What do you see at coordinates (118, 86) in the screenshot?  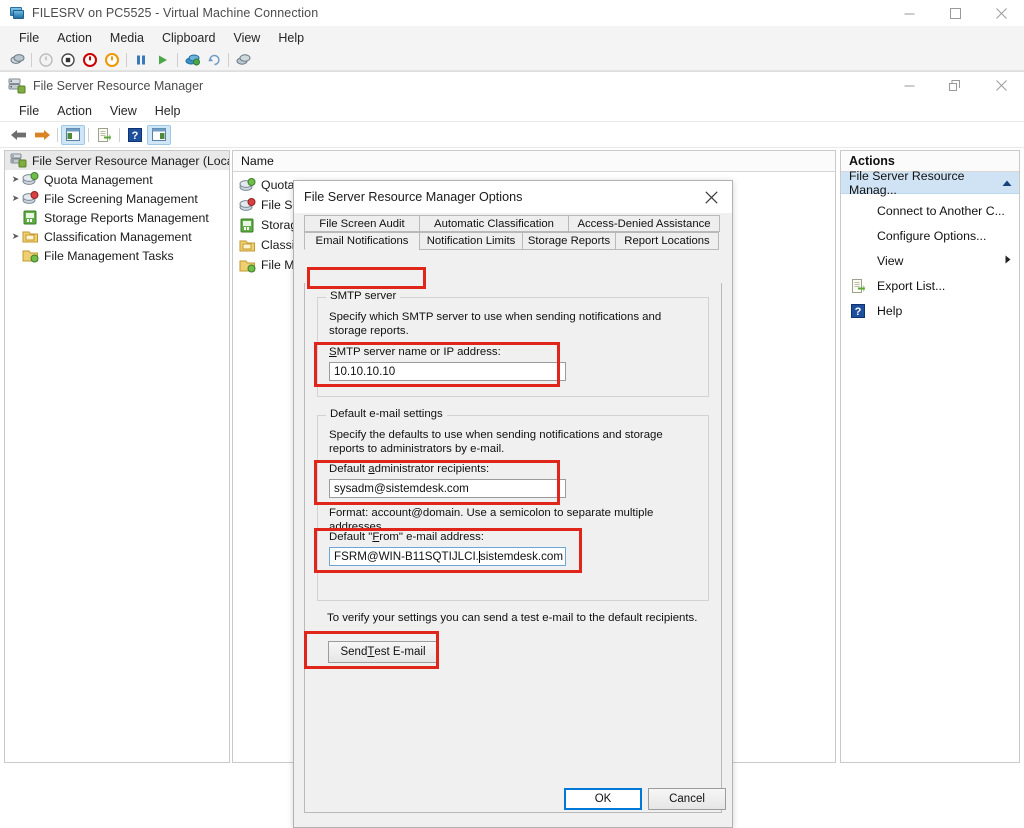 I see `mmc-title-text: File Server Resource Manager` at bounding box center [118, 86].